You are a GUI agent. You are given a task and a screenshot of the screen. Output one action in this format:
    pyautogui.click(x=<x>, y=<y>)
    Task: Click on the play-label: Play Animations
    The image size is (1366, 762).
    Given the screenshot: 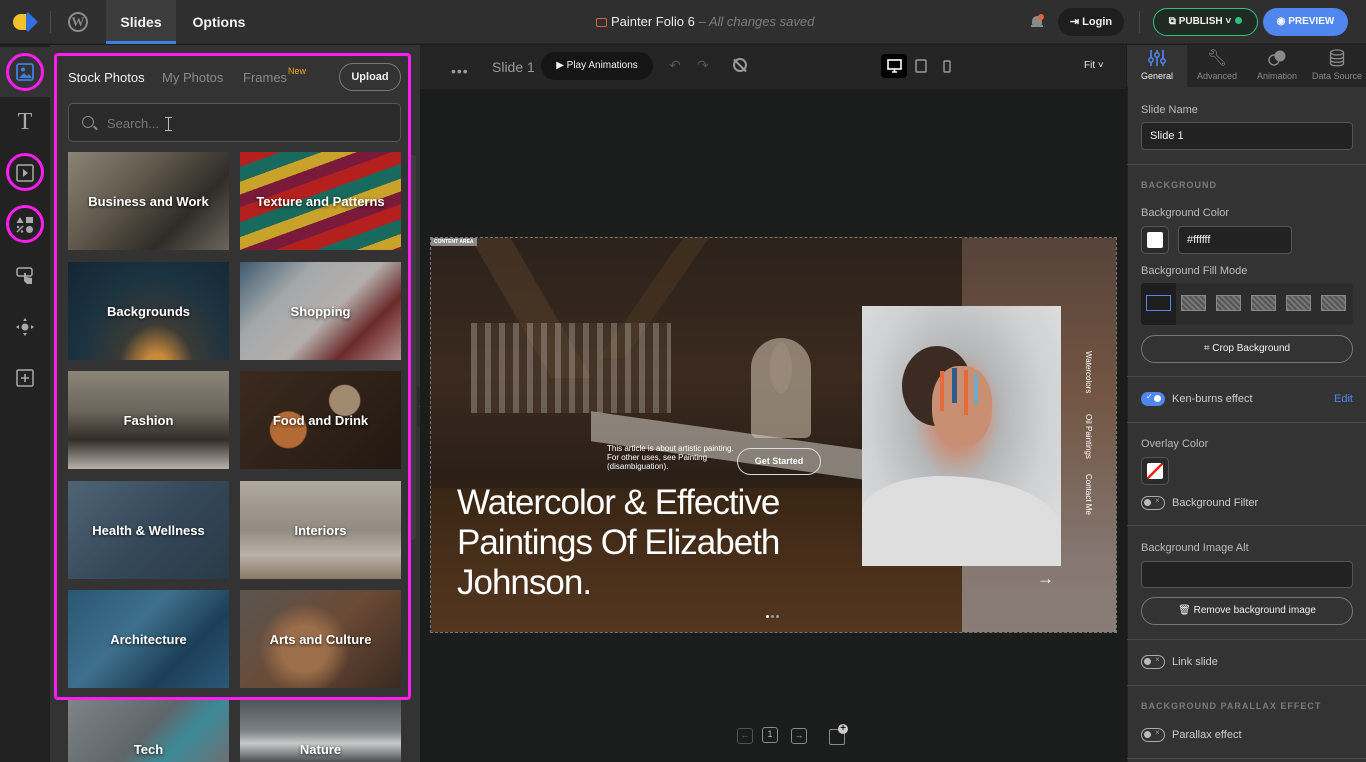 What is the action you would take?
    pyautogui.click(x=602, y=65)
    